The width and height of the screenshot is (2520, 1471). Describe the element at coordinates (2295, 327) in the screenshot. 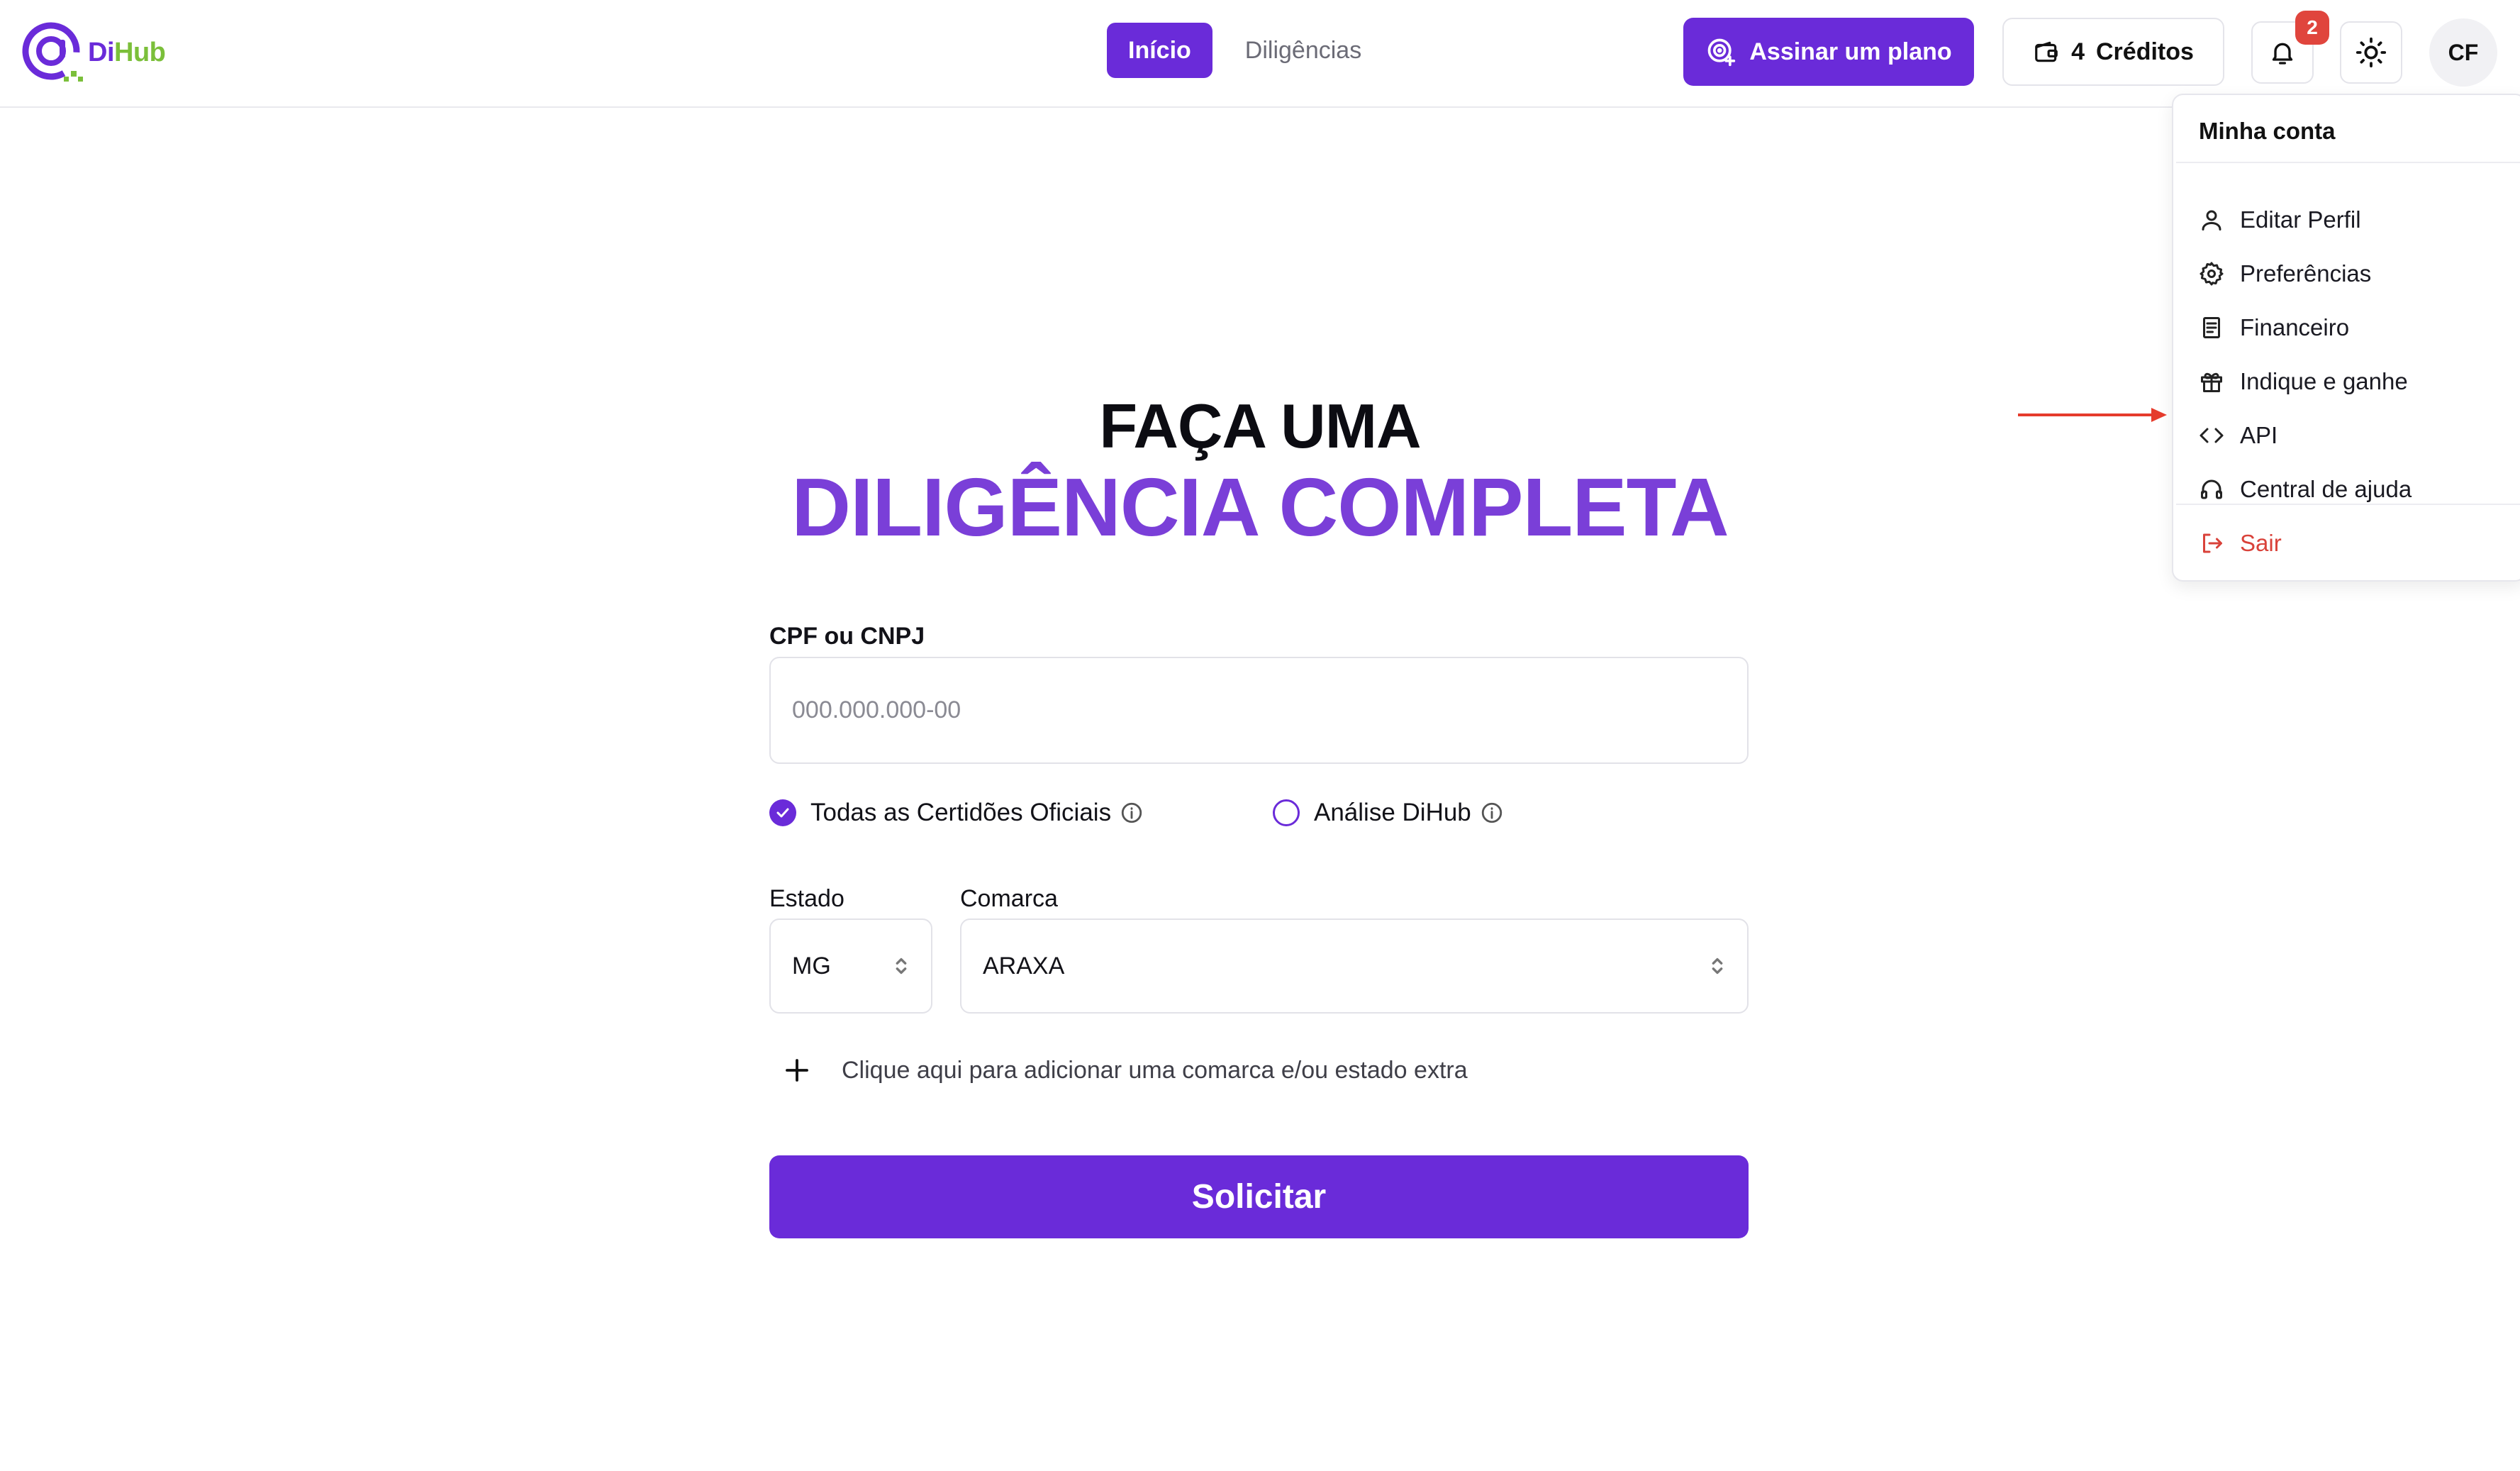

I see `menu-item-label: Financeiro` at that location.